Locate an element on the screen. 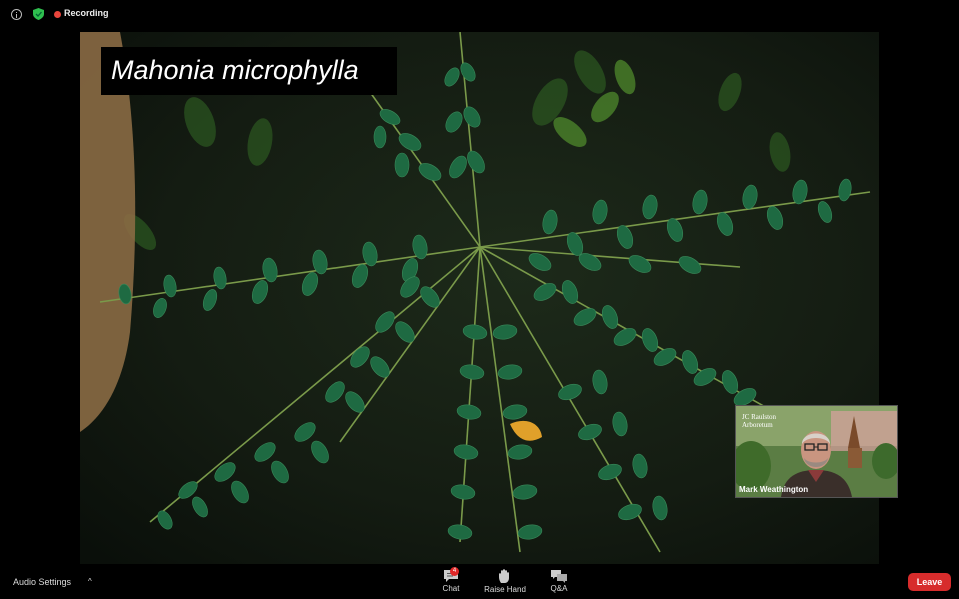 The height and width of the screenshot is (599, 959). slide-caption-box: Mahonia microphylla is located at coordinates (249, 71).